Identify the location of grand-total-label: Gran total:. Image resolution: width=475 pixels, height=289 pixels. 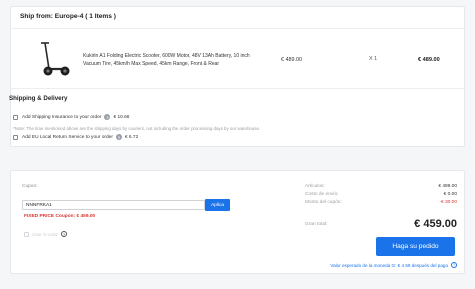
(316, 224).